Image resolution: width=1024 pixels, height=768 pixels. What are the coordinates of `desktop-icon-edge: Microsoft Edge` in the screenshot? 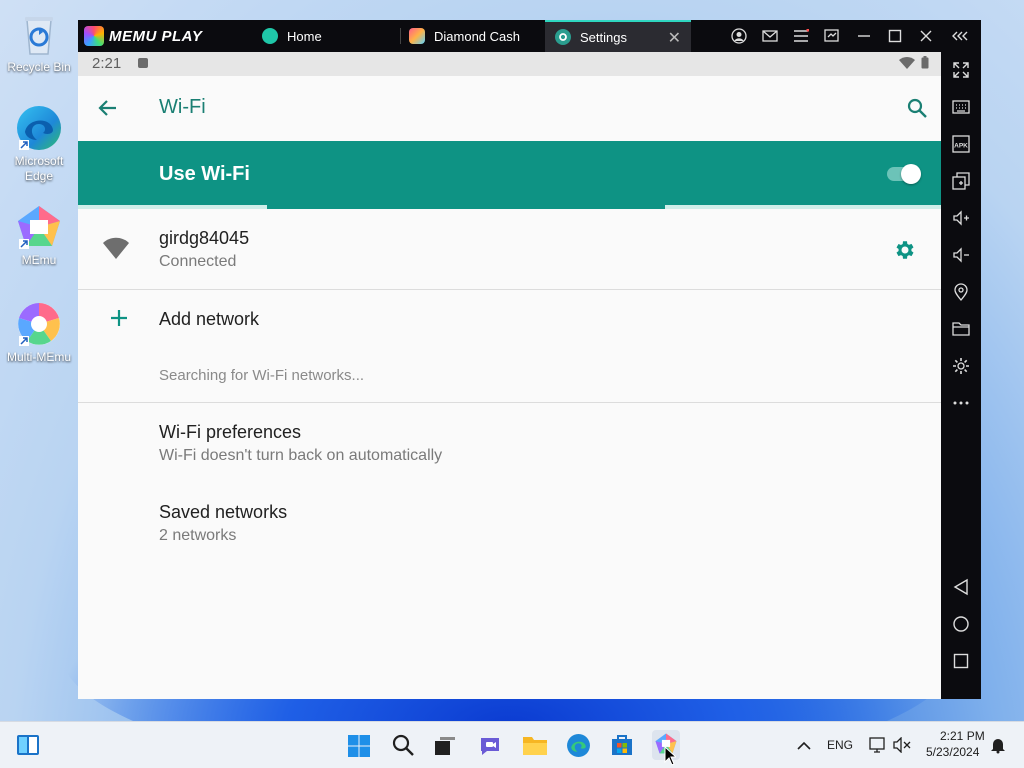 It's located at (39, 144).